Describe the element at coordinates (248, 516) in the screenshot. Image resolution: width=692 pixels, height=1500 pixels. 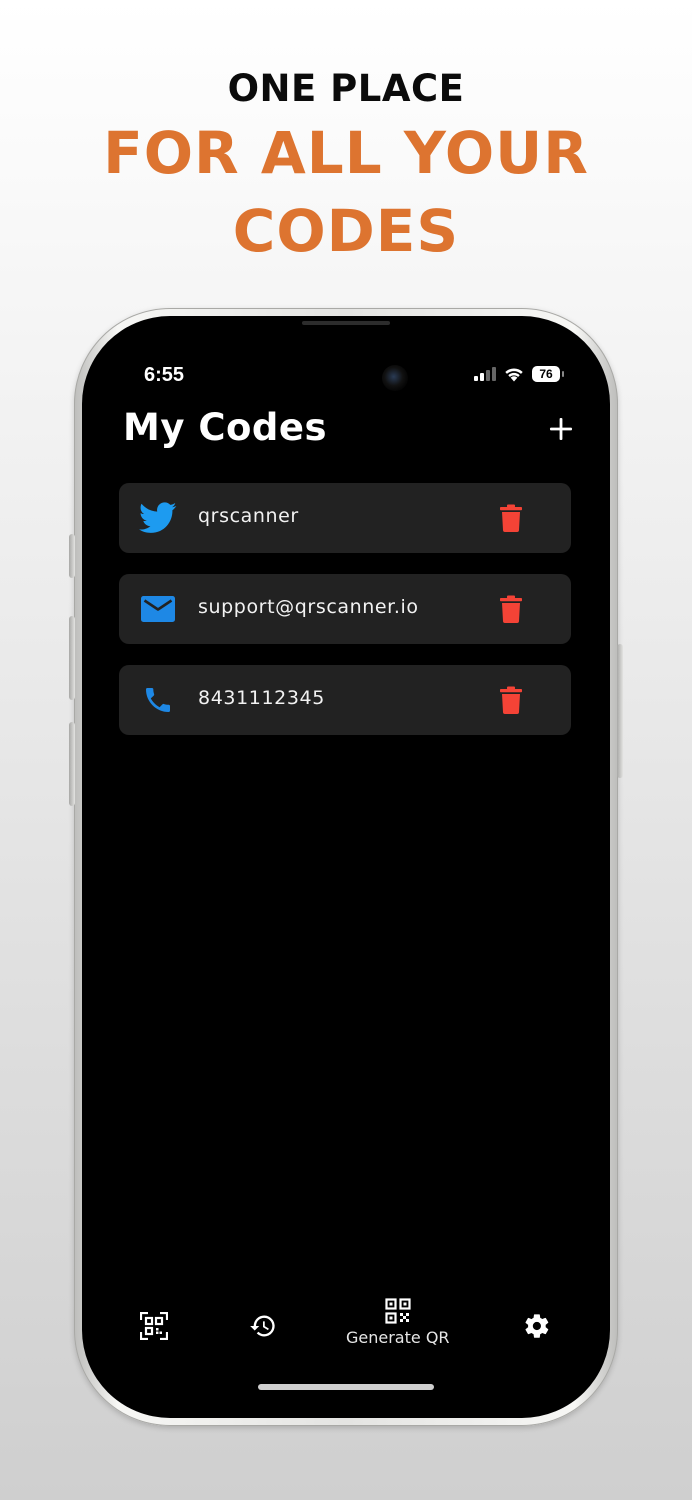
I see `code-value: qrscanner` at that location.